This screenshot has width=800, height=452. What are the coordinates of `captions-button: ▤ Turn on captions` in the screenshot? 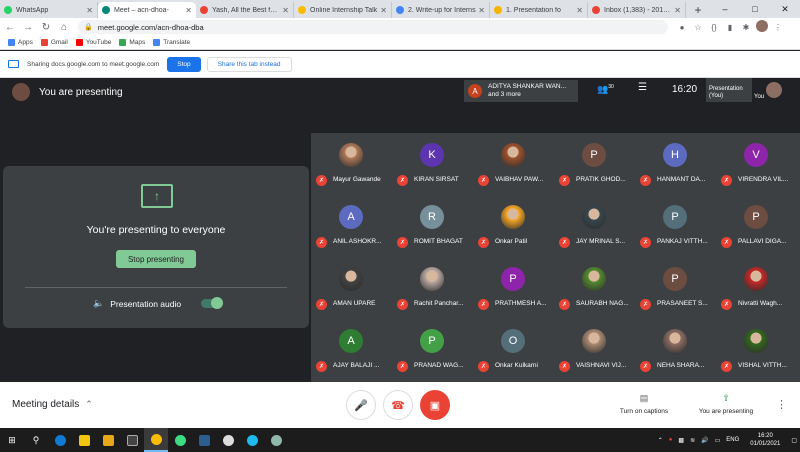 It's located at (644, 404).